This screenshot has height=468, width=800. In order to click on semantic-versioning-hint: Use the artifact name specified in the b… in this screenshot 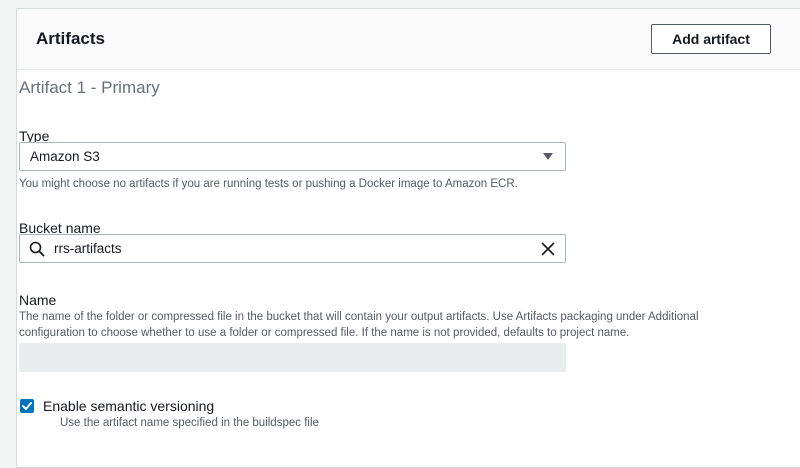, I will do `click(189, 423)`.